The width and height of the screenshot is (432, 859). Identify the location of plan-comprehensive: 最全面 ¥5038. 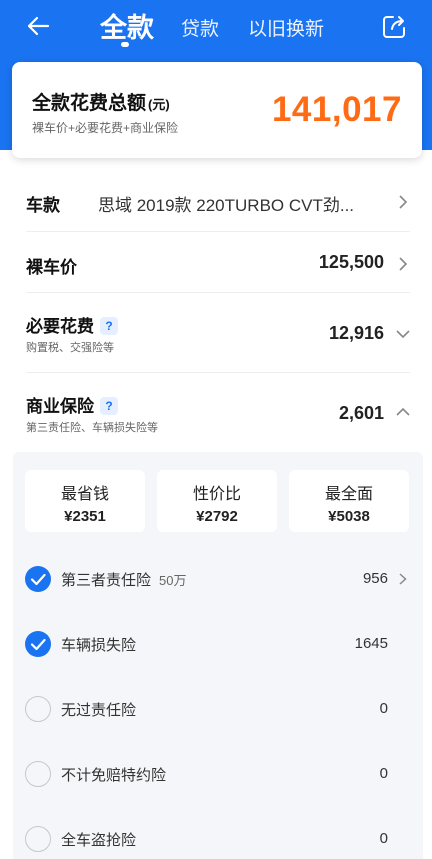
(349, 501).